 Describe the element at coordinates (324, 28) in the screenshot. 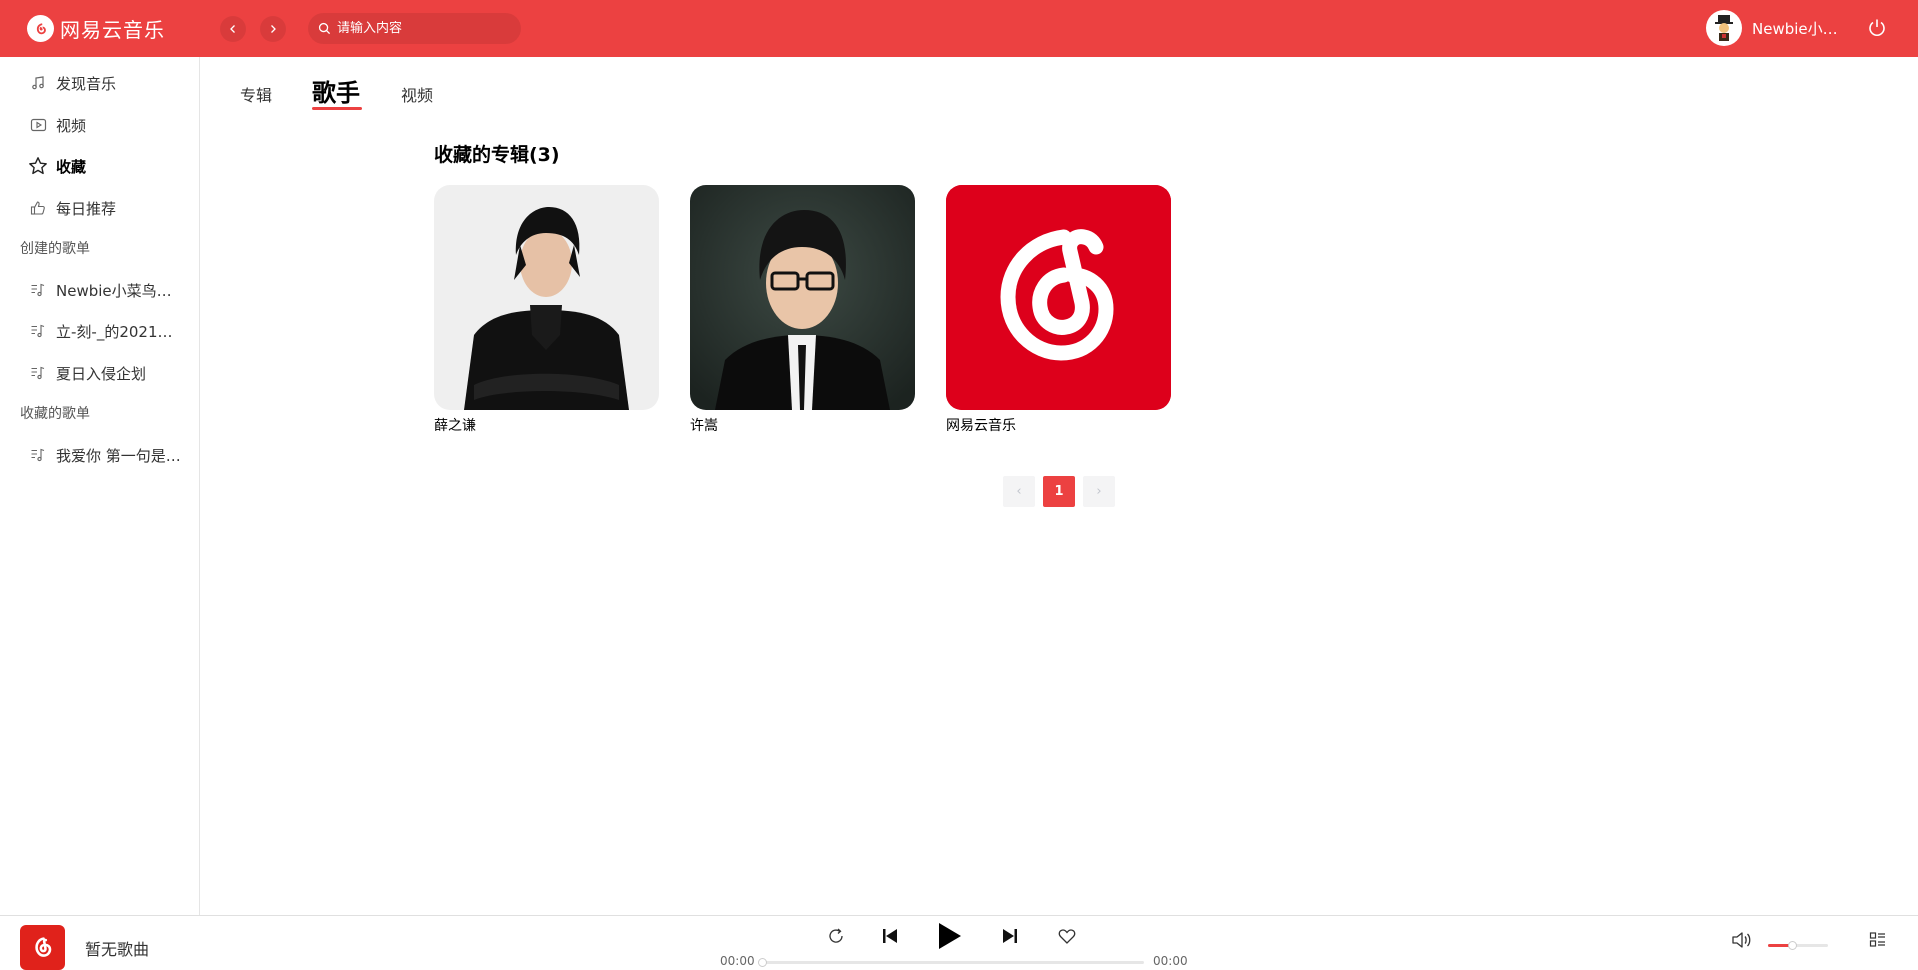

I see `search-icon` at that location.